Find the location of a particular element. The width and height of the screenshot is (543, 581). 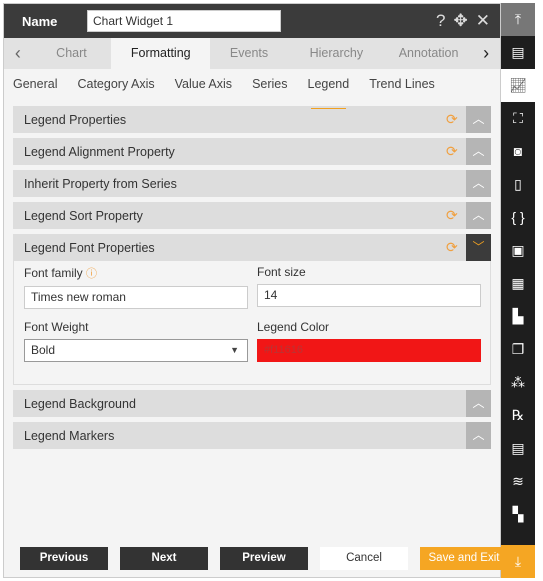

download-icon: ⤓ is located at coordinates (518, 561).